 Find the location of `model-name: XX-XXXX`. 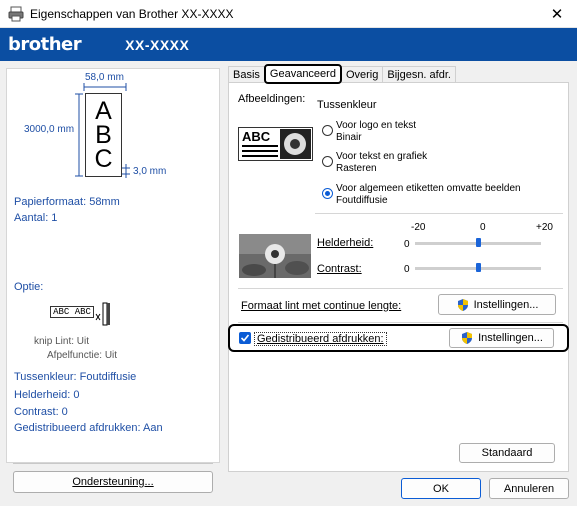

model-name: XX-XXXX is located at coordinates (157, 44).